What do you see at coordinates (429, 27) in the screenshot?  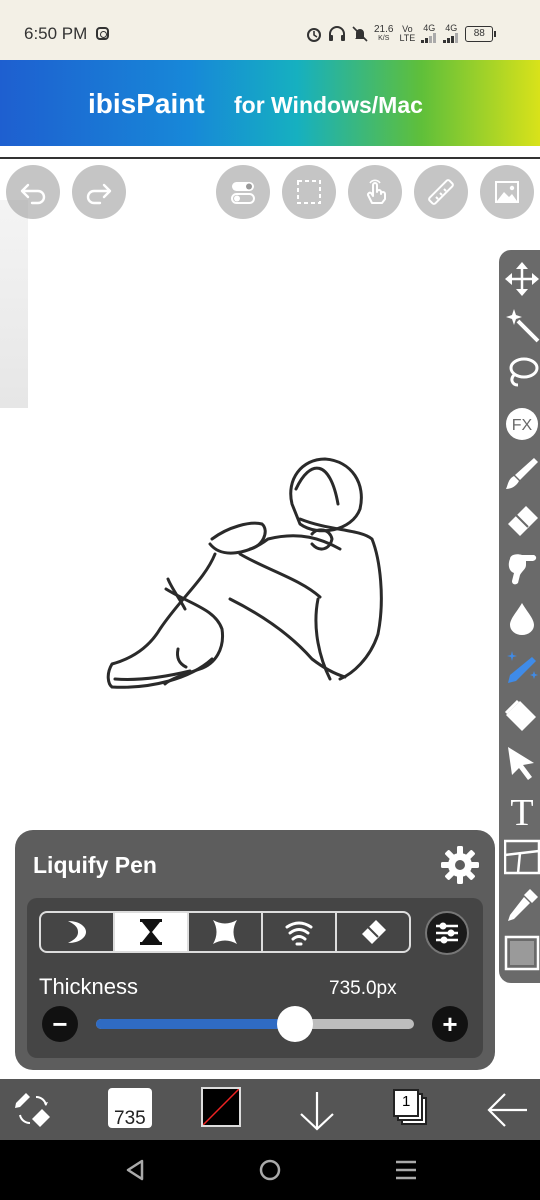 I see `net1-label: 4G` at bounding box center [429, 27].